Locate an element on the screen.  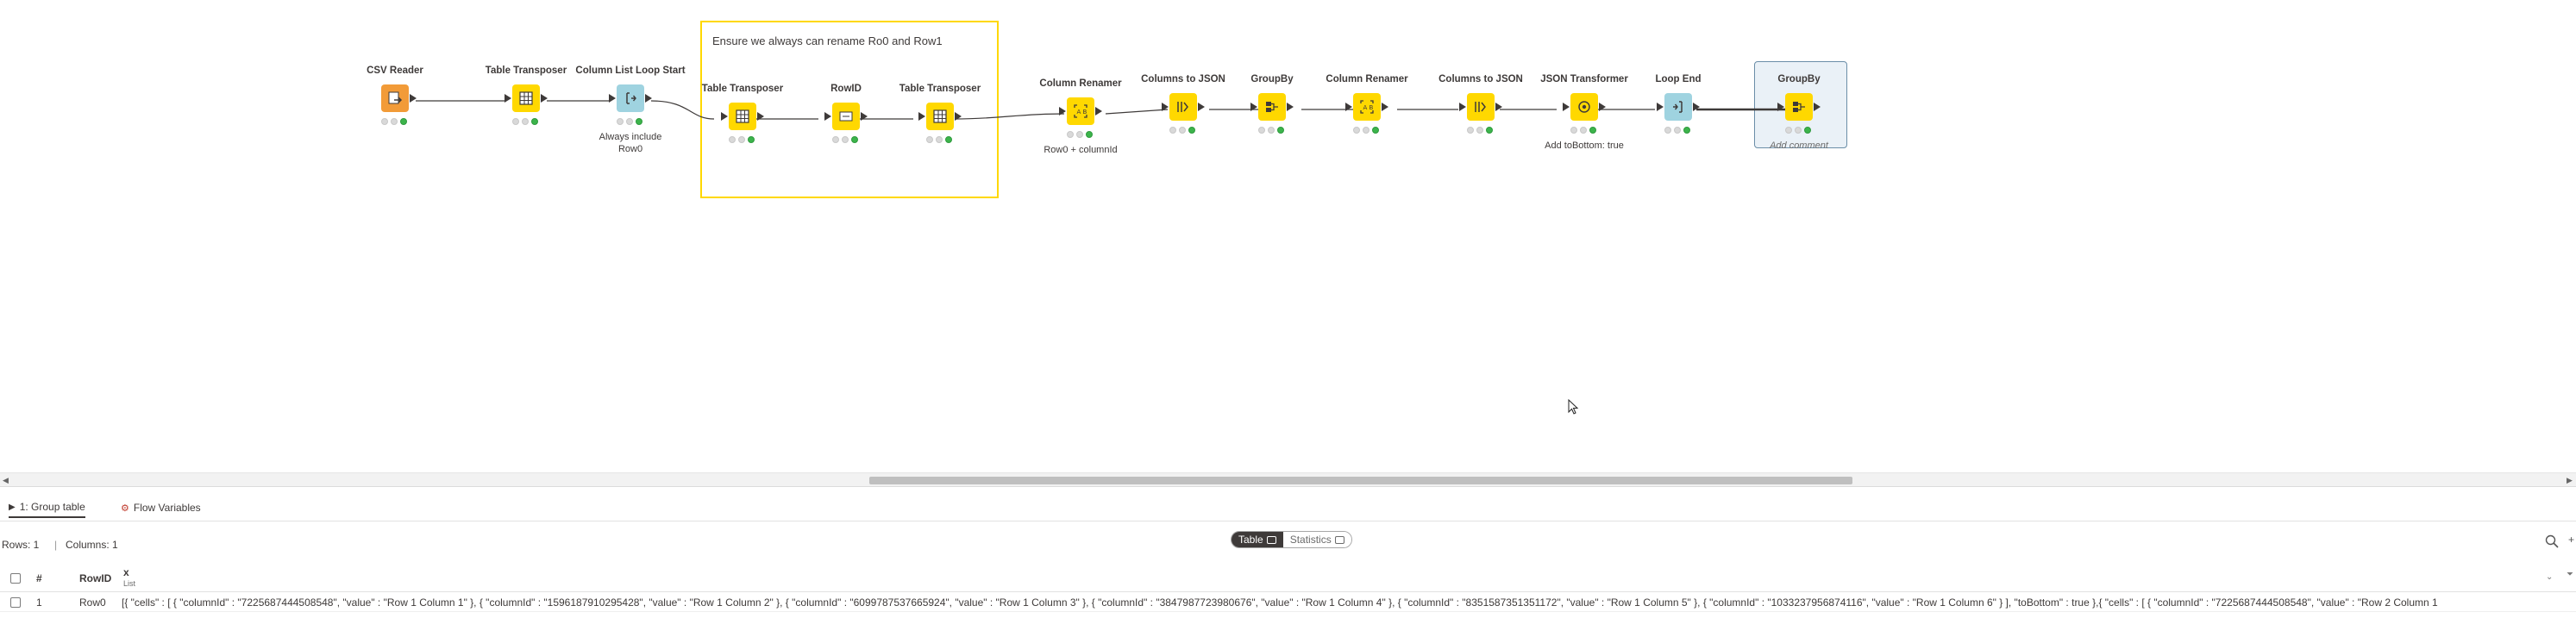
scroll-right-icon: ▶ is located at coordinates (2570, 480).